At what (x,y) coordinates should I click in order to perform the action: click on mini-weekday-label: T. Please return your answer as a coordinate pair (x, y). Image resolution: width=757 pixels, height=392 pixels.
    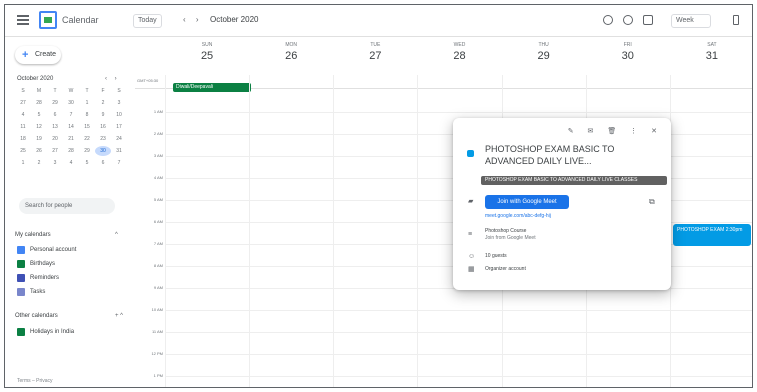
    Looking at the image, I should click on (55, 91).